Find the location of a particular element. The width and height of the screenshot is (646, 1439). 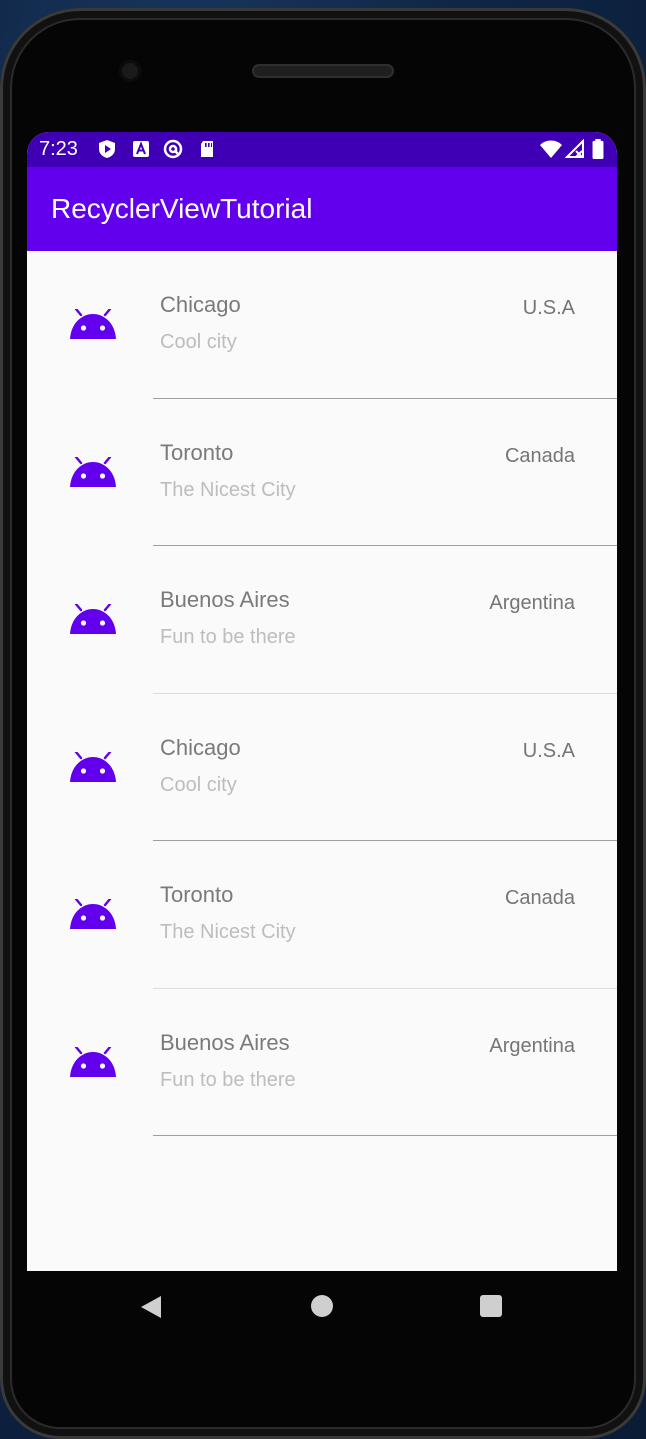

home-icon is located at coordinates (322, 1306).